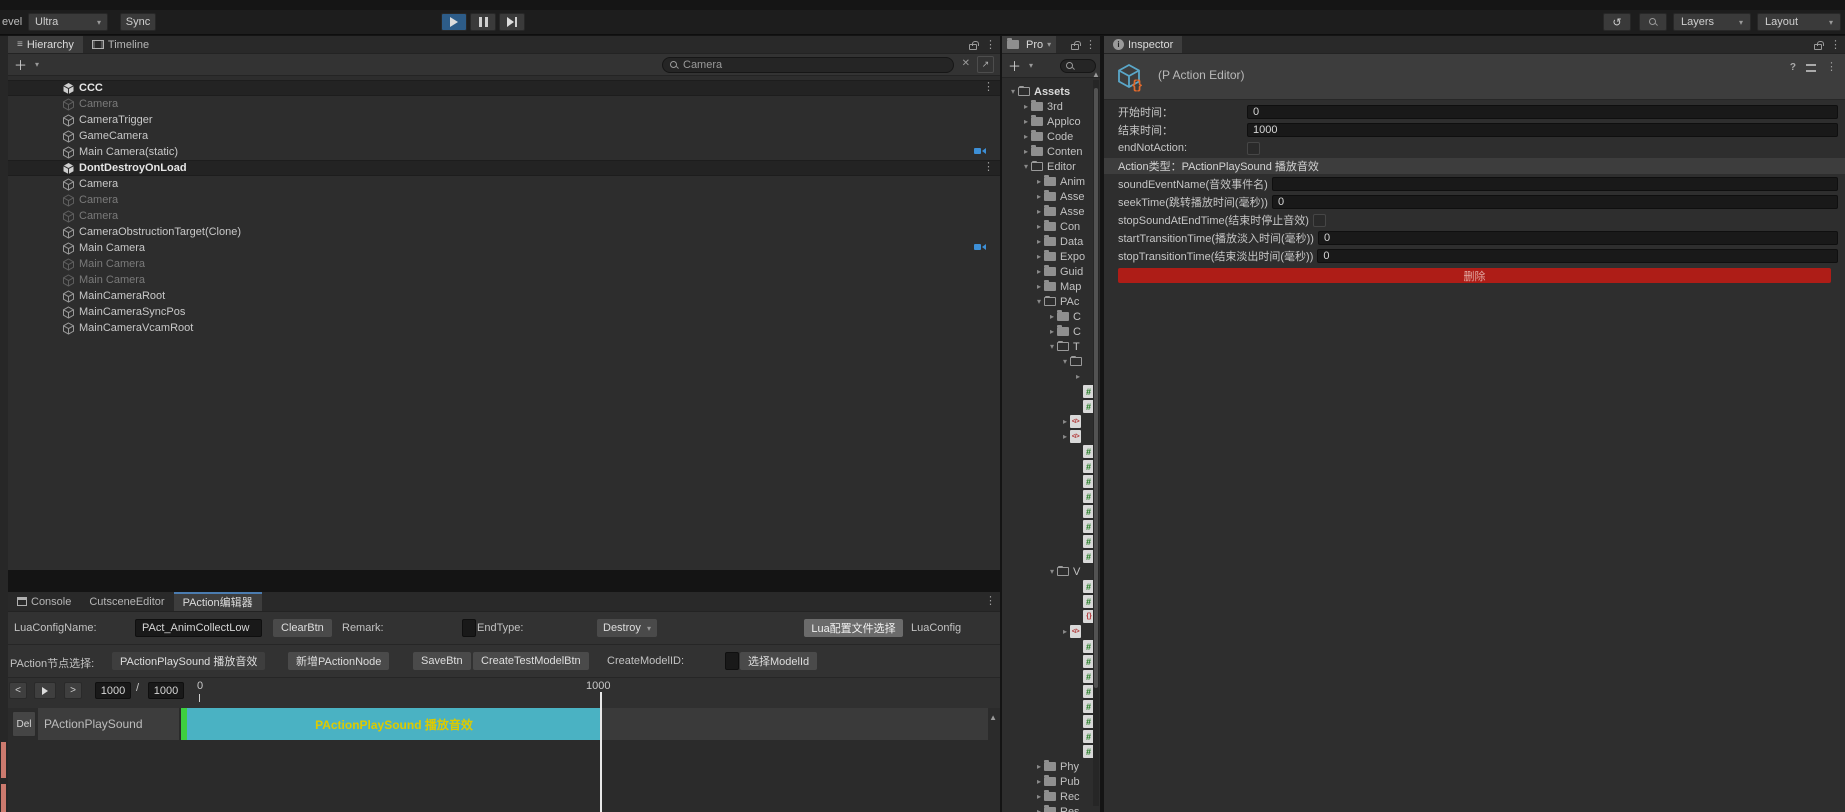  I want to click on project-tree-row: Assets, so click(1051, 91).